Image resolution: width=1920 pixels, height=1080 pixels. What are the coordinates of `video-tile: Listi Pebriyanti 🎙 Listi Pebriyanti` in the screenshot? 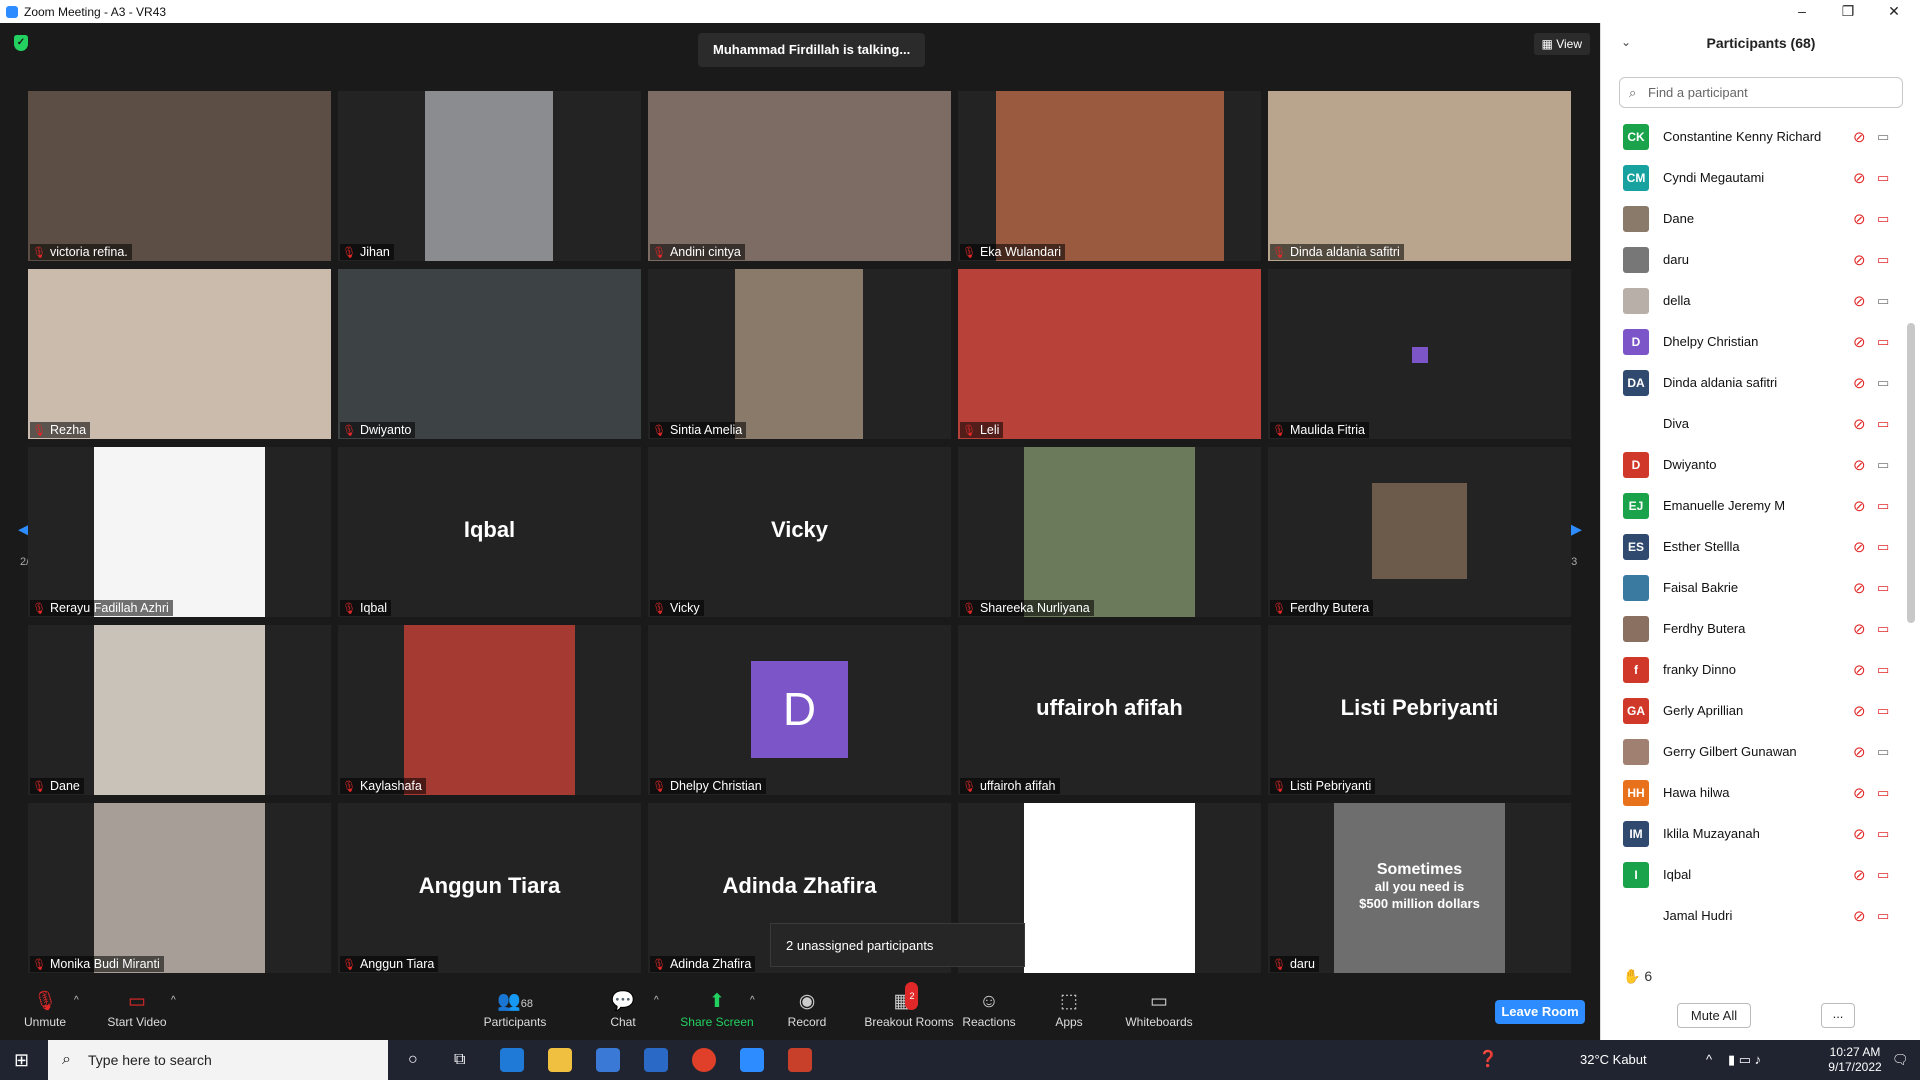 It's located at (1419, 710).